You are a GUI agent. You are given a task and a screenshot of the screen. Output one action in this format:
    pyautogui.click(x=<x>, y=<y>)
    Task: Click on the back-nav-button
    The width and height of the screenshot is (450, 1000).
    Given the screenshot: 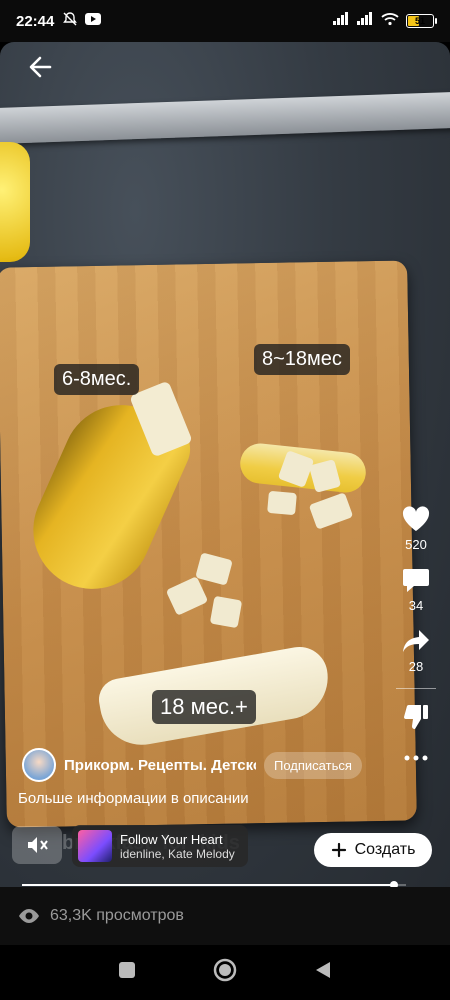 What is the action you would take?
    pyautogui.click(x=323, y=972)
    